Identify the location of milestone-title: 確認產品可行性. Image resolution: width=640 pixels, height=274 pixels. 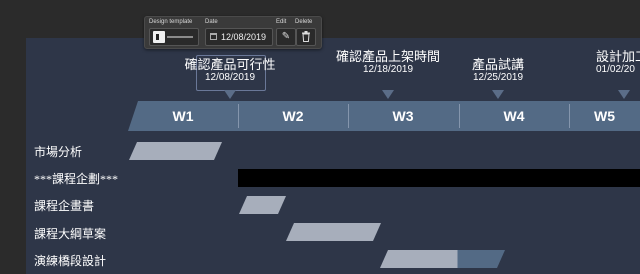
(230, 64).